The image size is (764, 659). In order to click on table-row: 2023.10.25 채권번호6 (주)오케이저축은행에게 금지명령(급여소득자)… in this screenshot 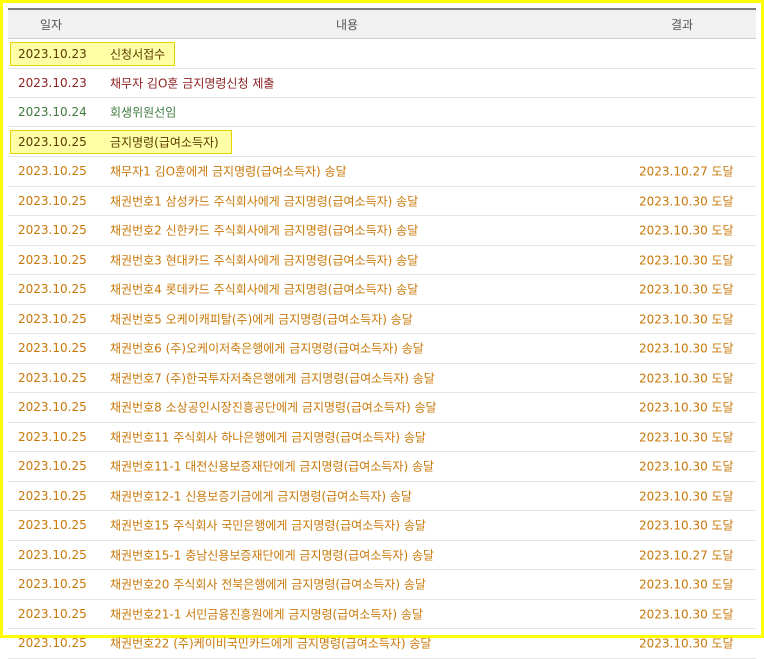, I will do `click(382, 349)`.